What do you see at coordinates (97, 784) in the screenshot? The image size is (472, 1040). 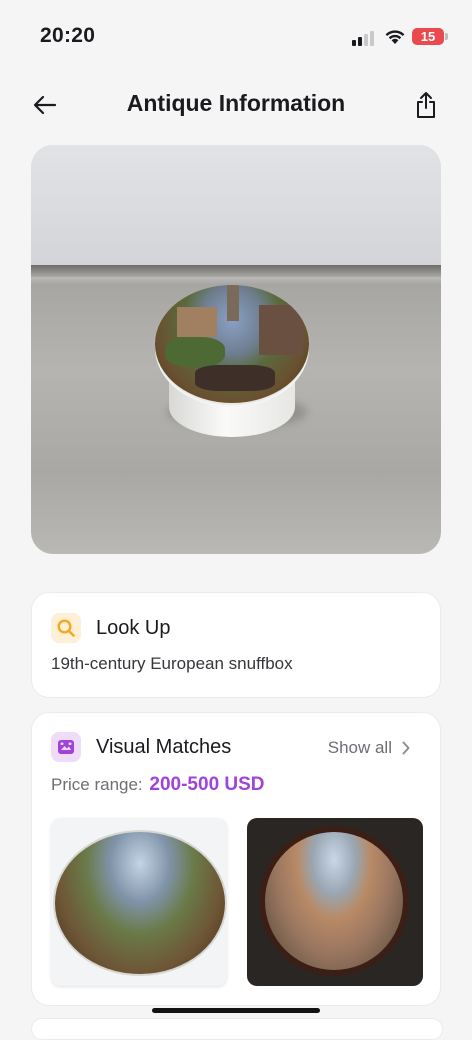 I see `price-label: Price range:` at bounding box center [97, 784].